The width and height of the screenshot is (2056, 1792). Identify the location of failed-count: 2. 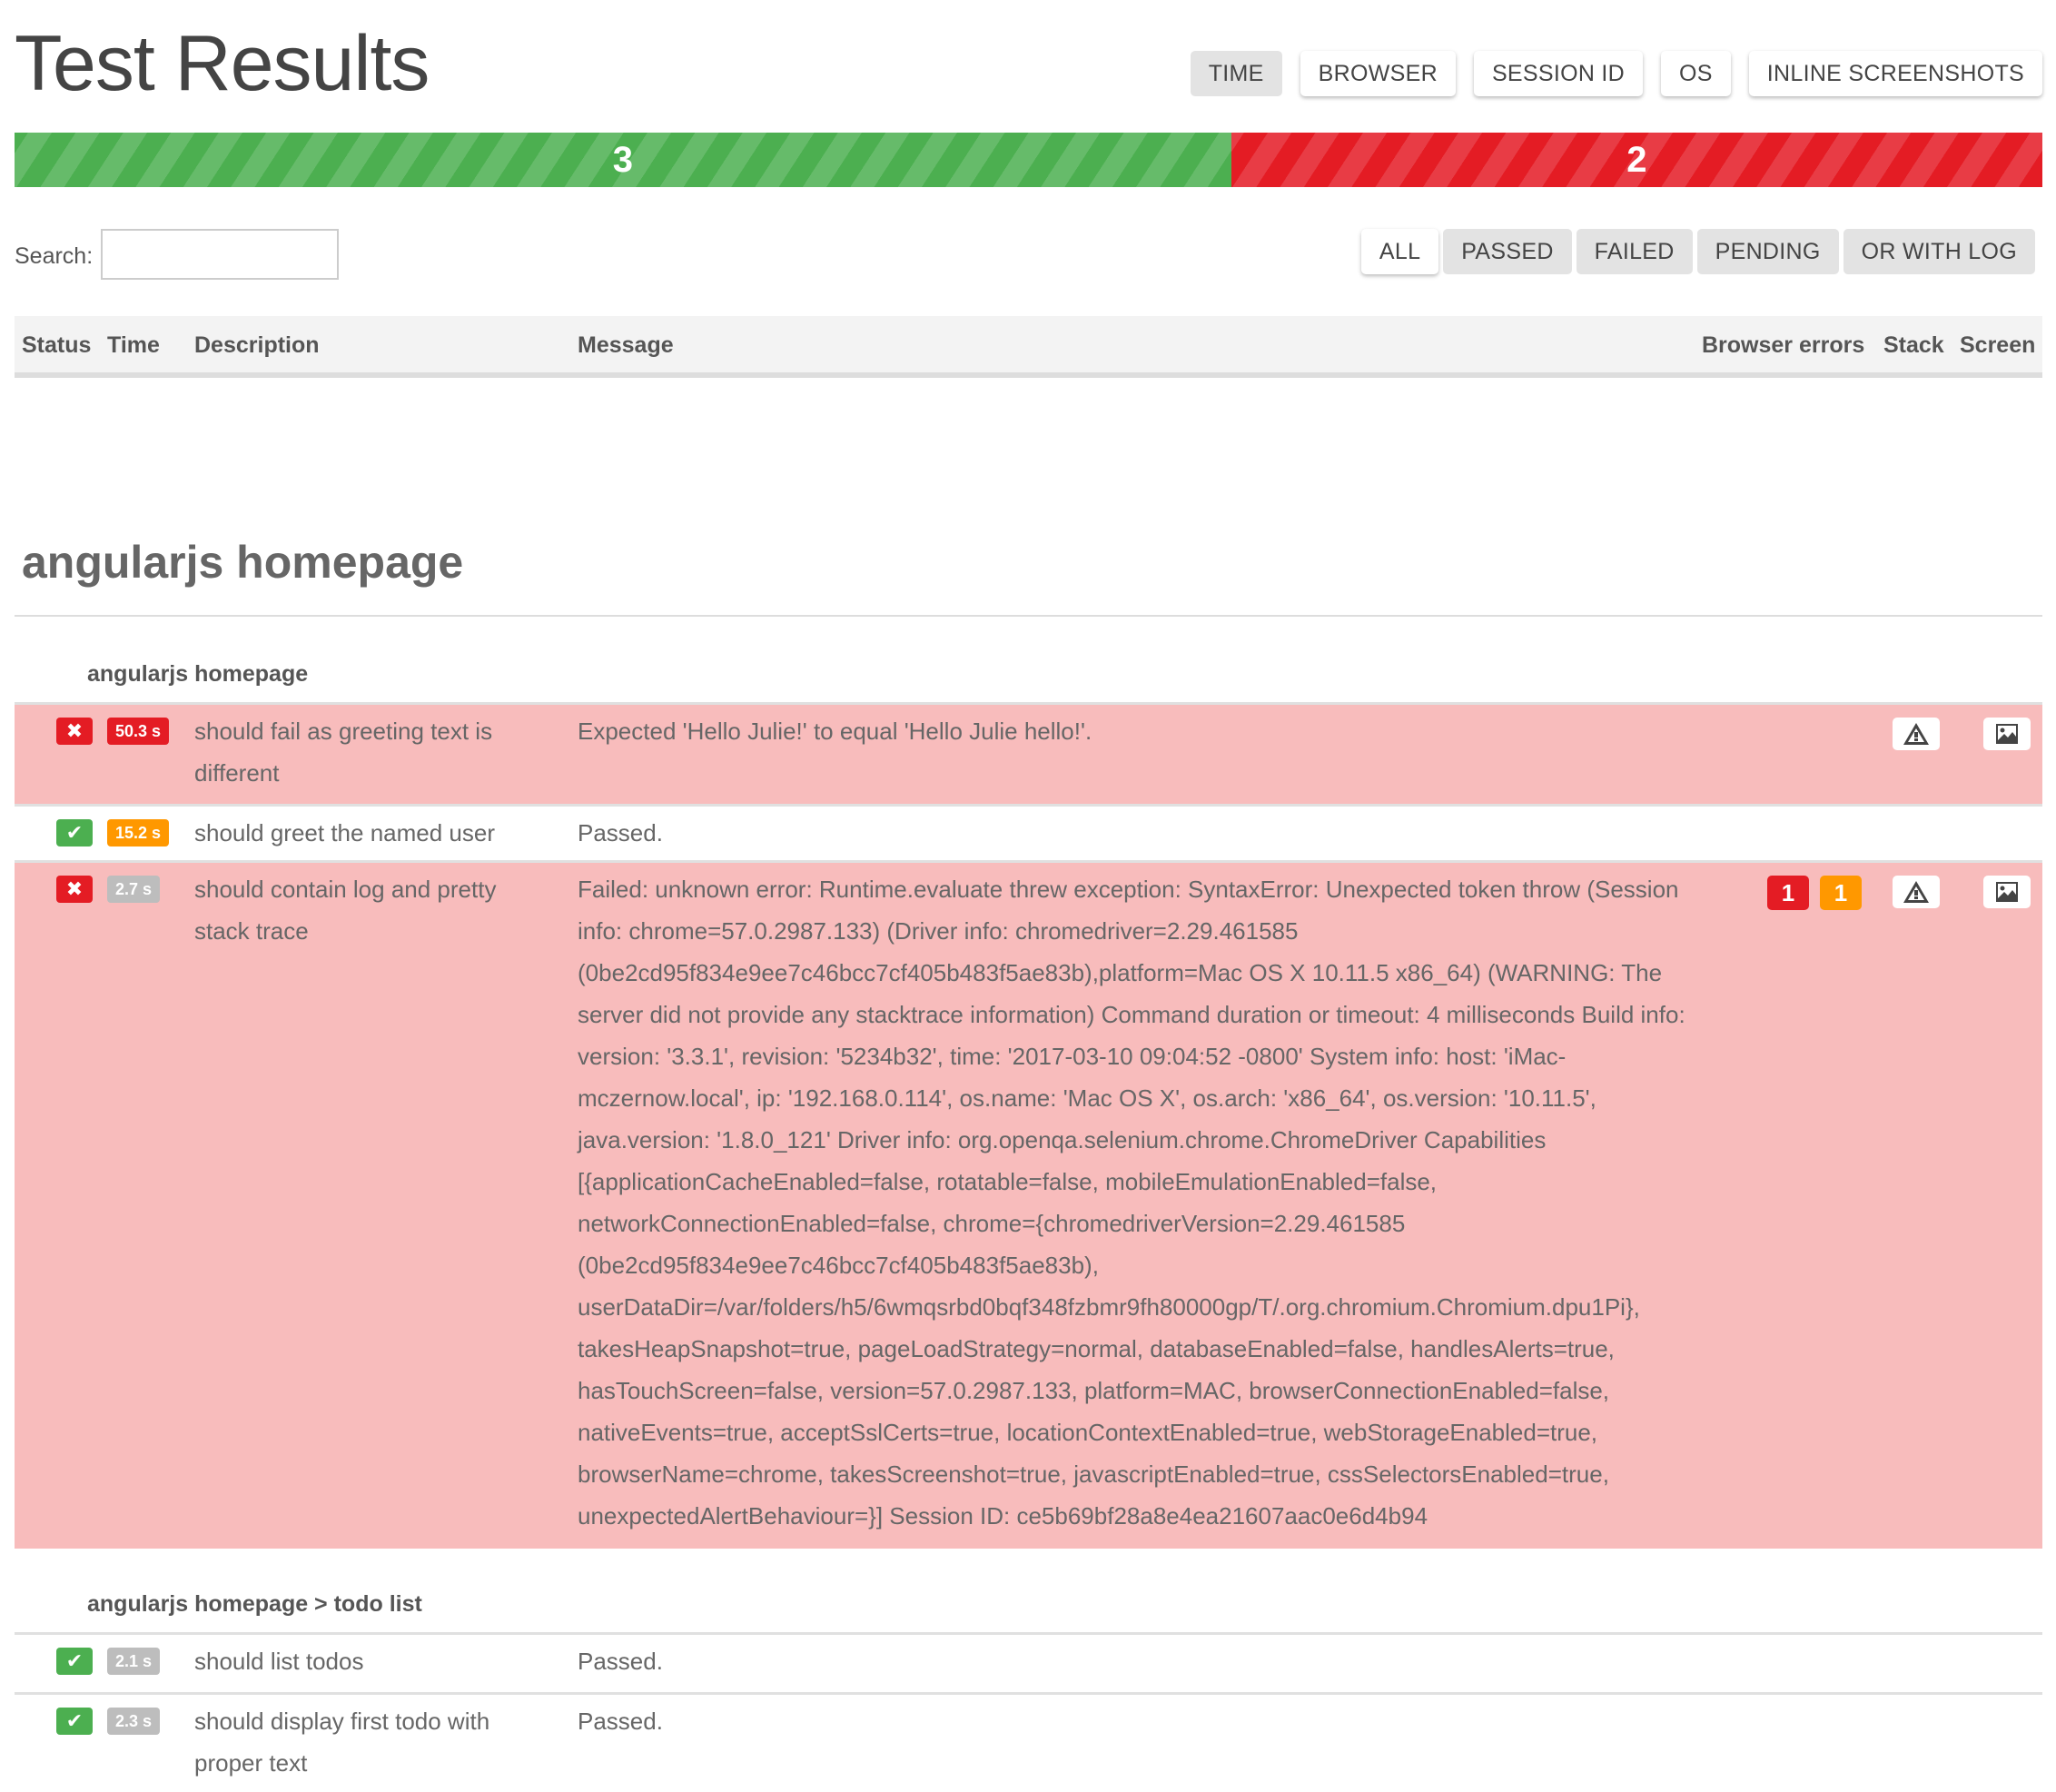
(1636, 159).